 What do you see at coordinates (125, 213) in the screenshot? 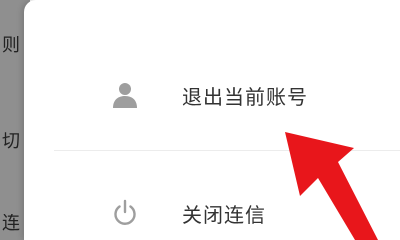
I see `power-icon` at bounding box center [125, 213].